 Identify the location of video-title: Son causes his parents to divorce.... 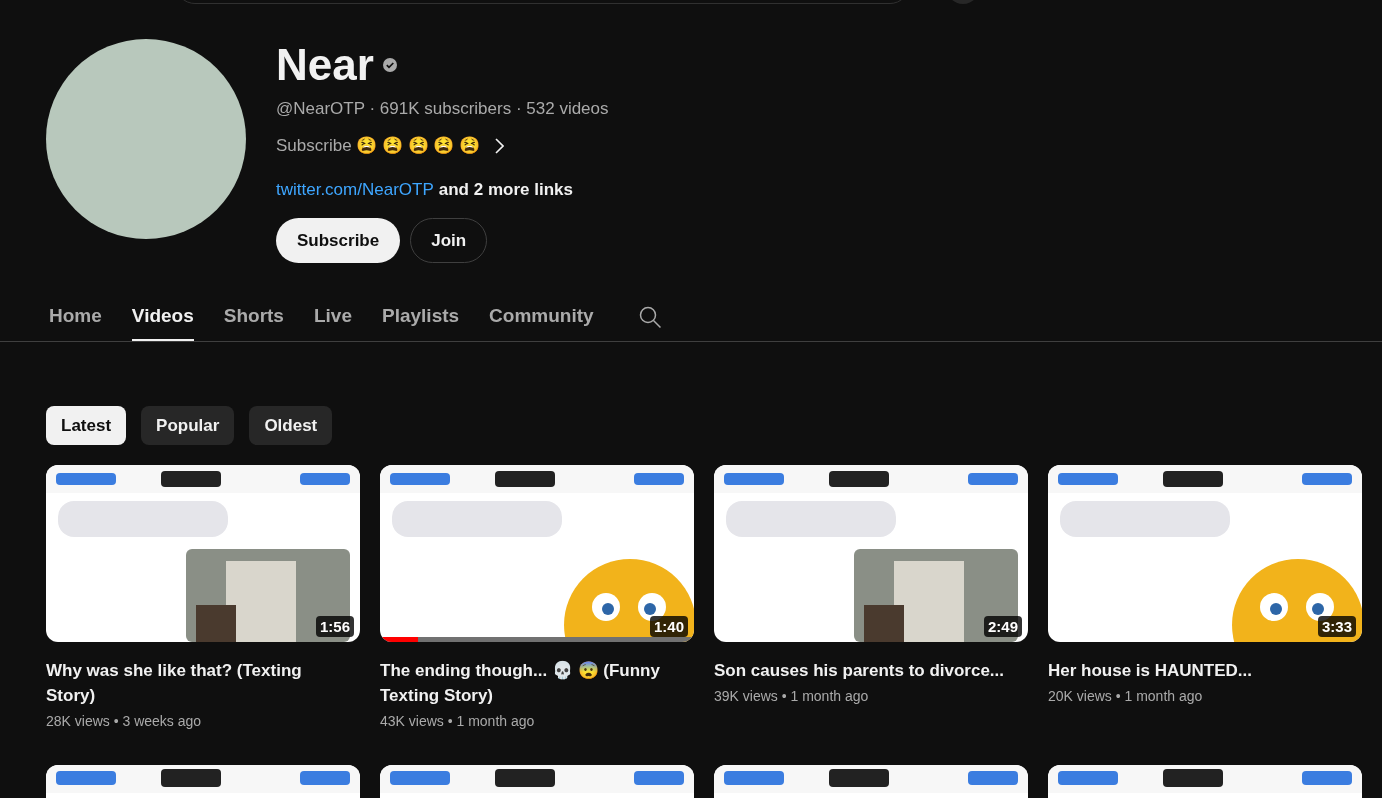
(864, 670).